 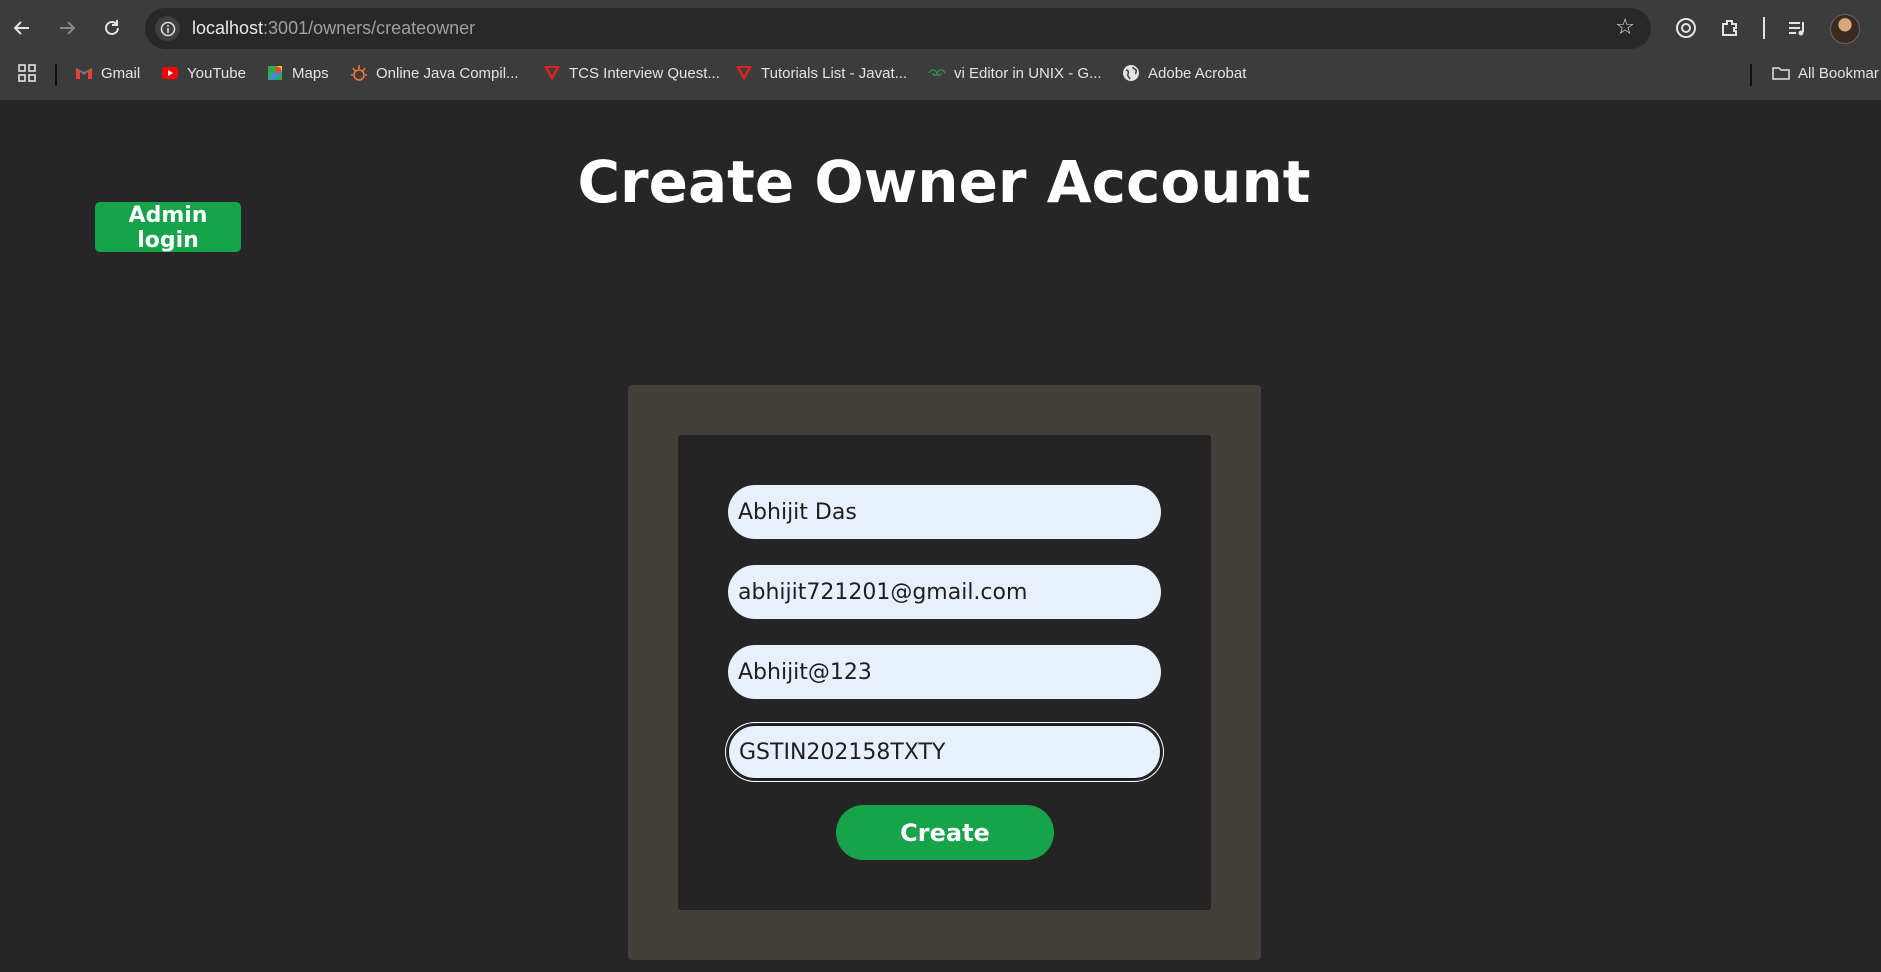 I want to click on bookmark-gmail: Gmail, so click(x=107, y=73).